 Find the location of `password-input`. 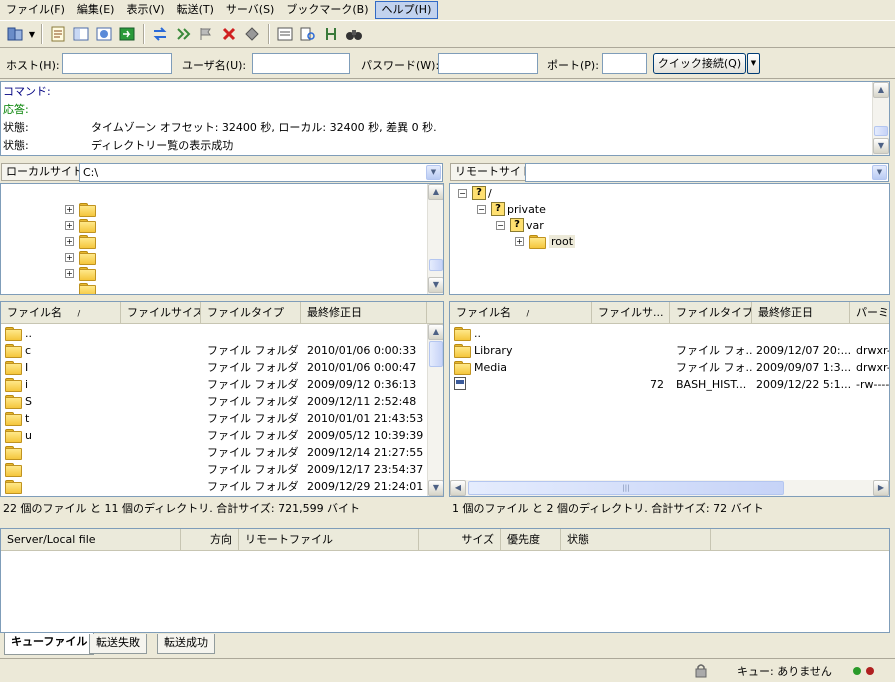

password-input is located at coordinates (488, 63).